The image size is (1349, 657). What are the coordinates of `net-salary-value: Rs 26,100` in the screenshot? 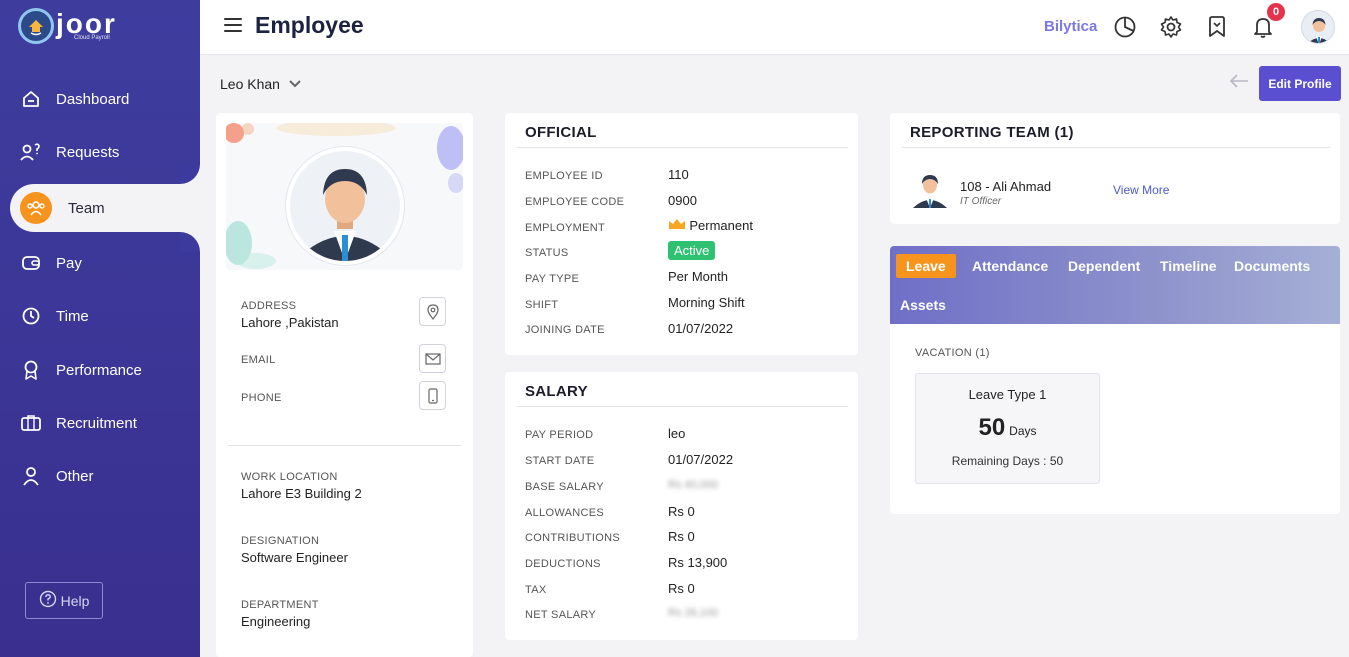 It's located at (693, 613).